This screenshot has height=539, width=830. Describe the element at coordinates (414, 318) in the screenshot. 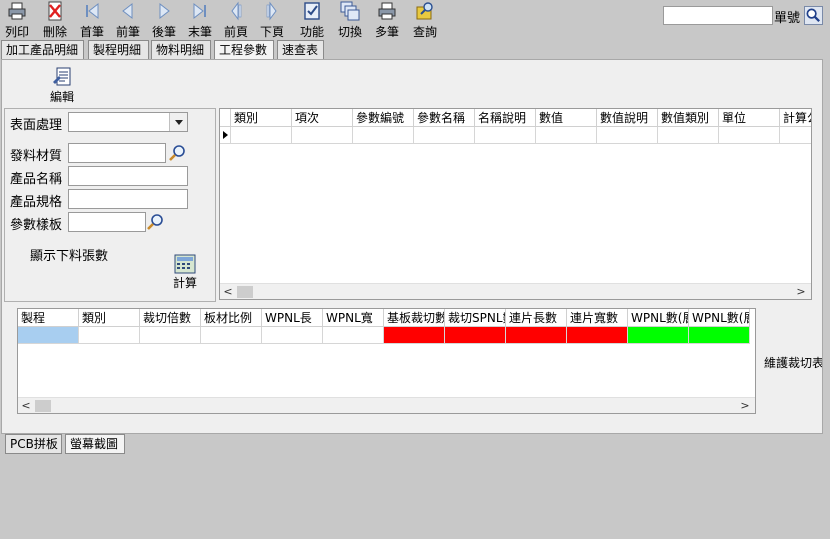

I see `column-header: 基板裁切數` at that location.